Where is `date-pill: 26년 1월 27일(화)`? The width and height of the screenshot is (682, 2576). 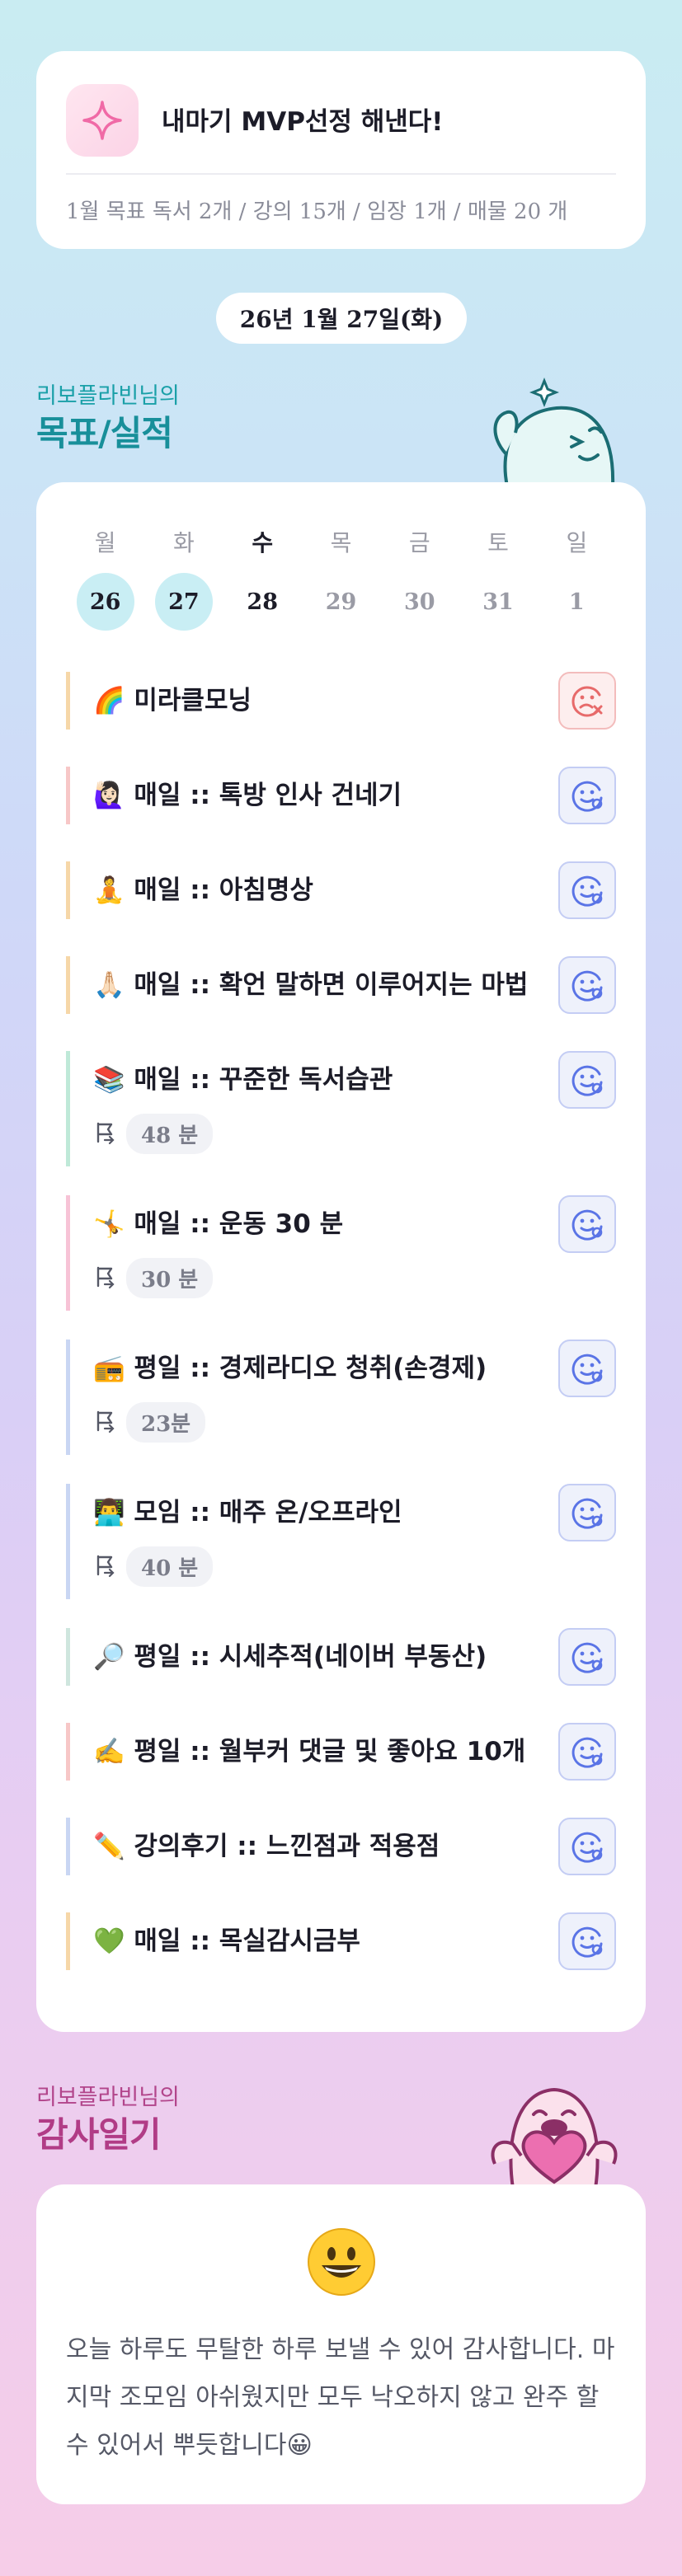
date-pill: 26년 1월 27일(화) is located at coordinates (341, 319).